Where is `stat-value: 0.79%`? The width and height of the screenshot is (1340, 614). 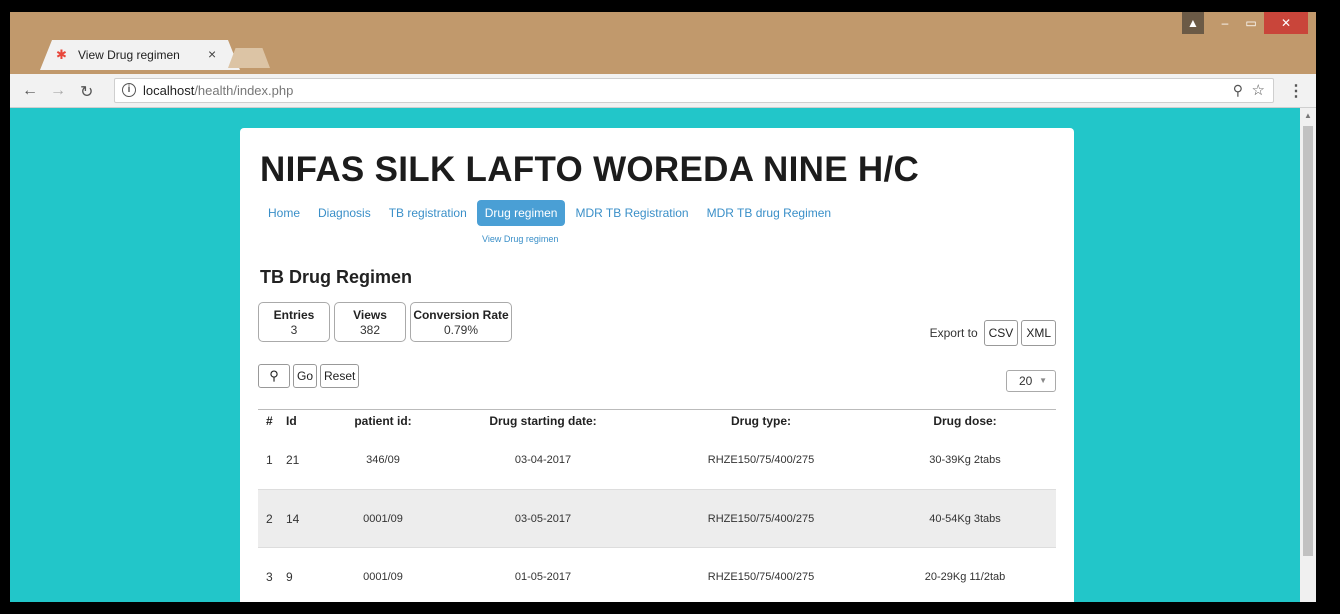
stat-value: 0.79% is located at coordinates (461, 330).